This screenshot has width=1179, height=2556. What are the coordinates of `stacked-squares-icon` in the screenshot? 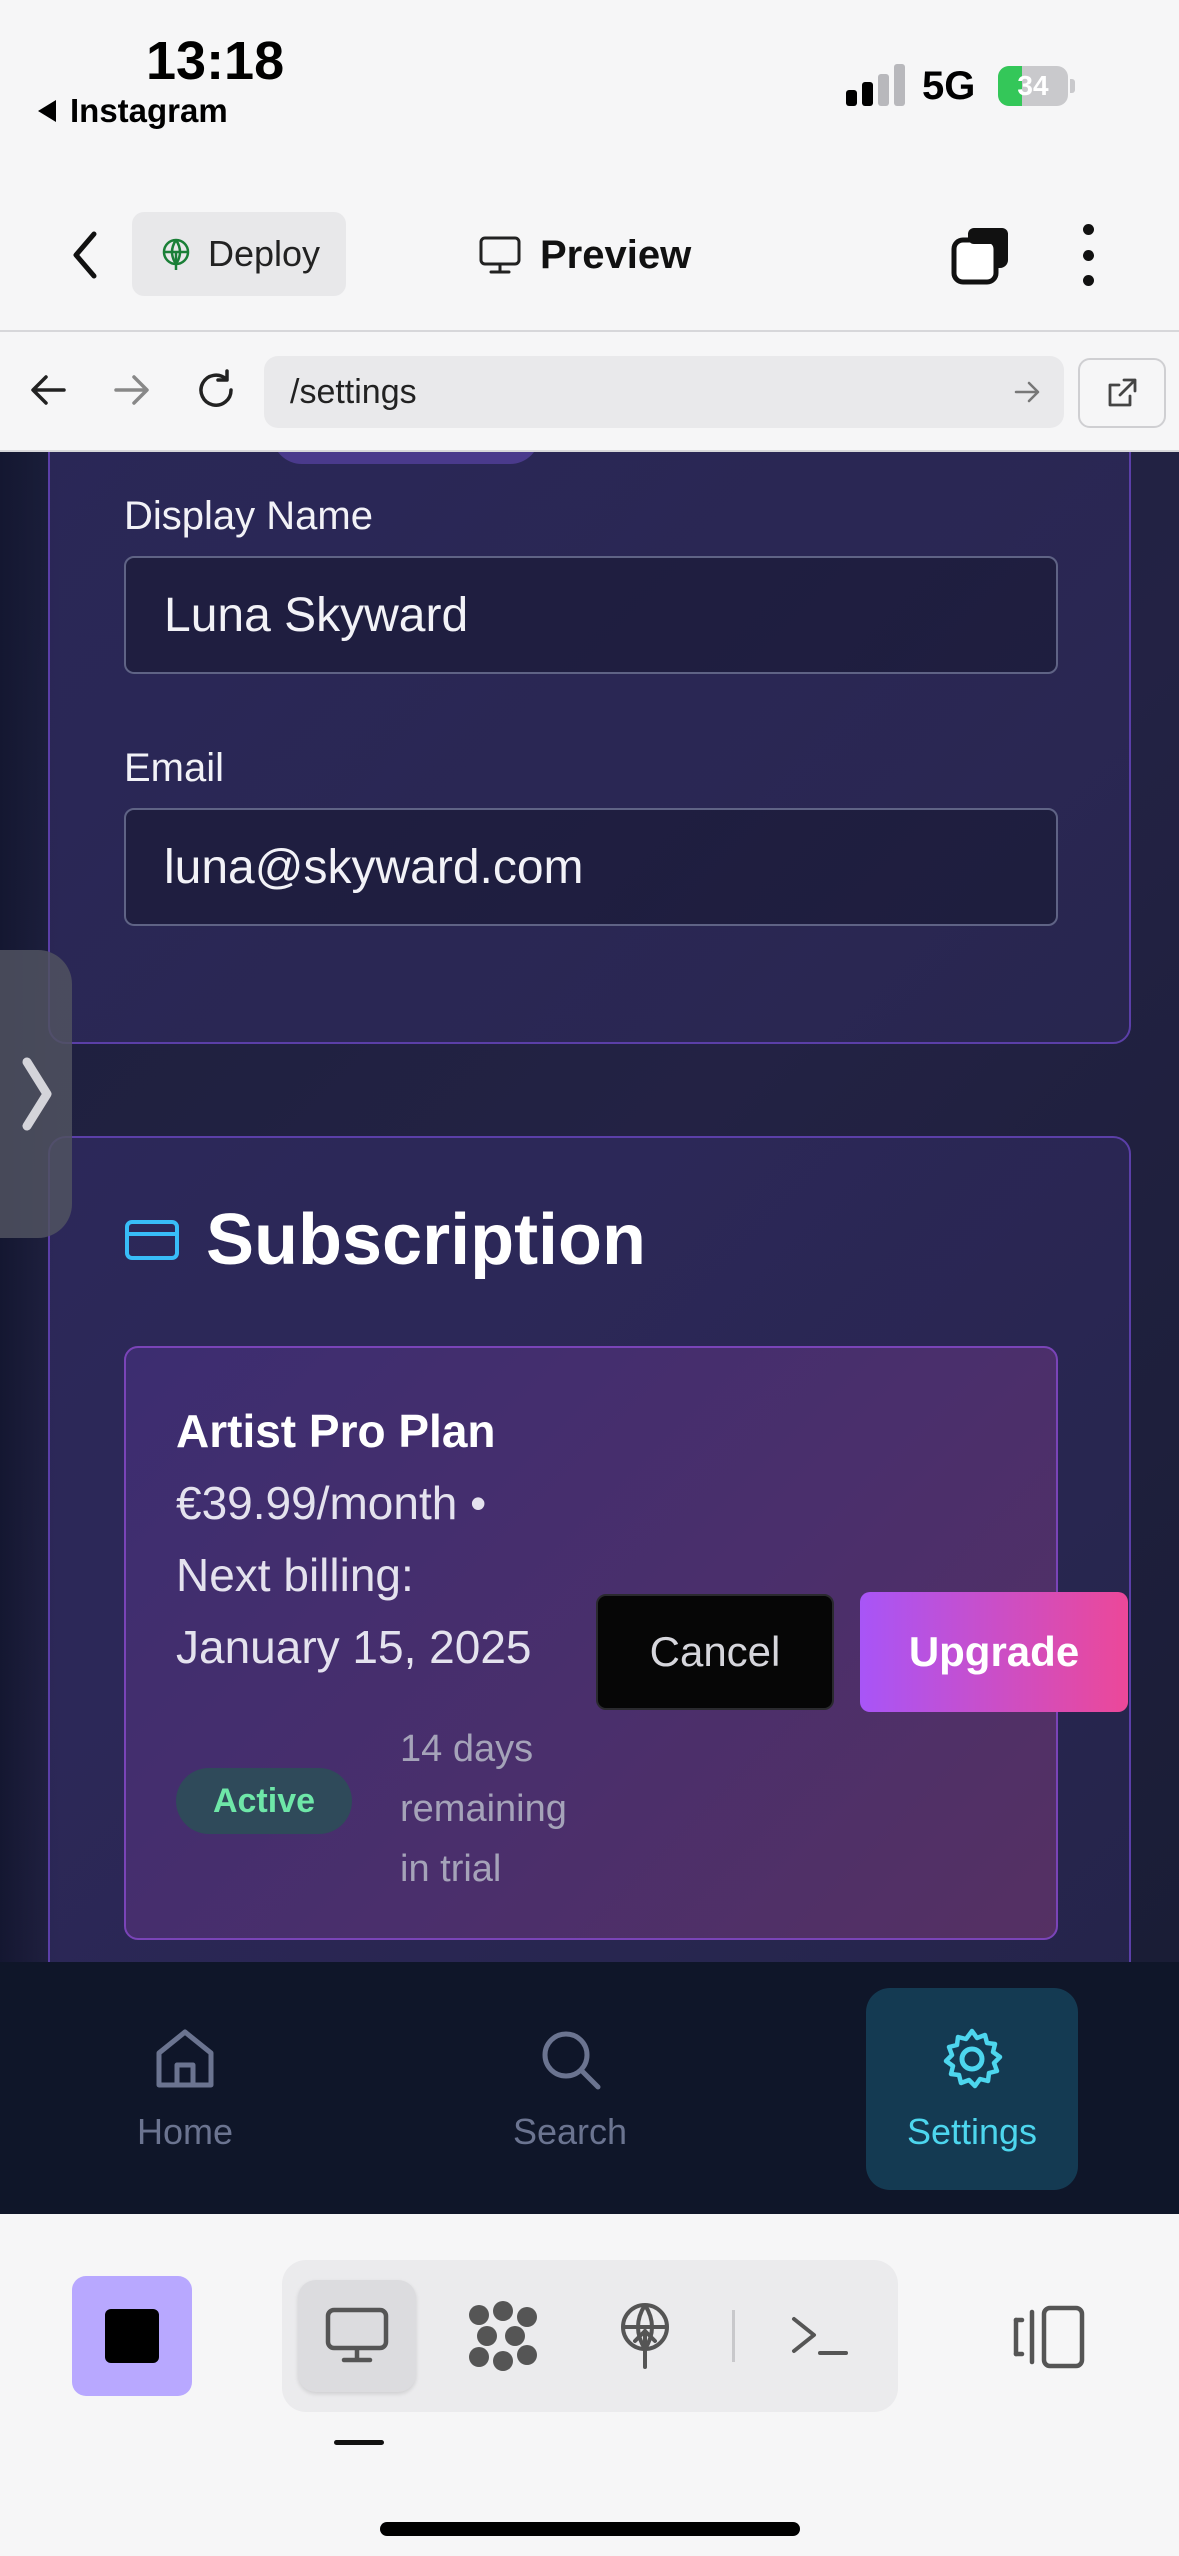 It's located at (979, 256).